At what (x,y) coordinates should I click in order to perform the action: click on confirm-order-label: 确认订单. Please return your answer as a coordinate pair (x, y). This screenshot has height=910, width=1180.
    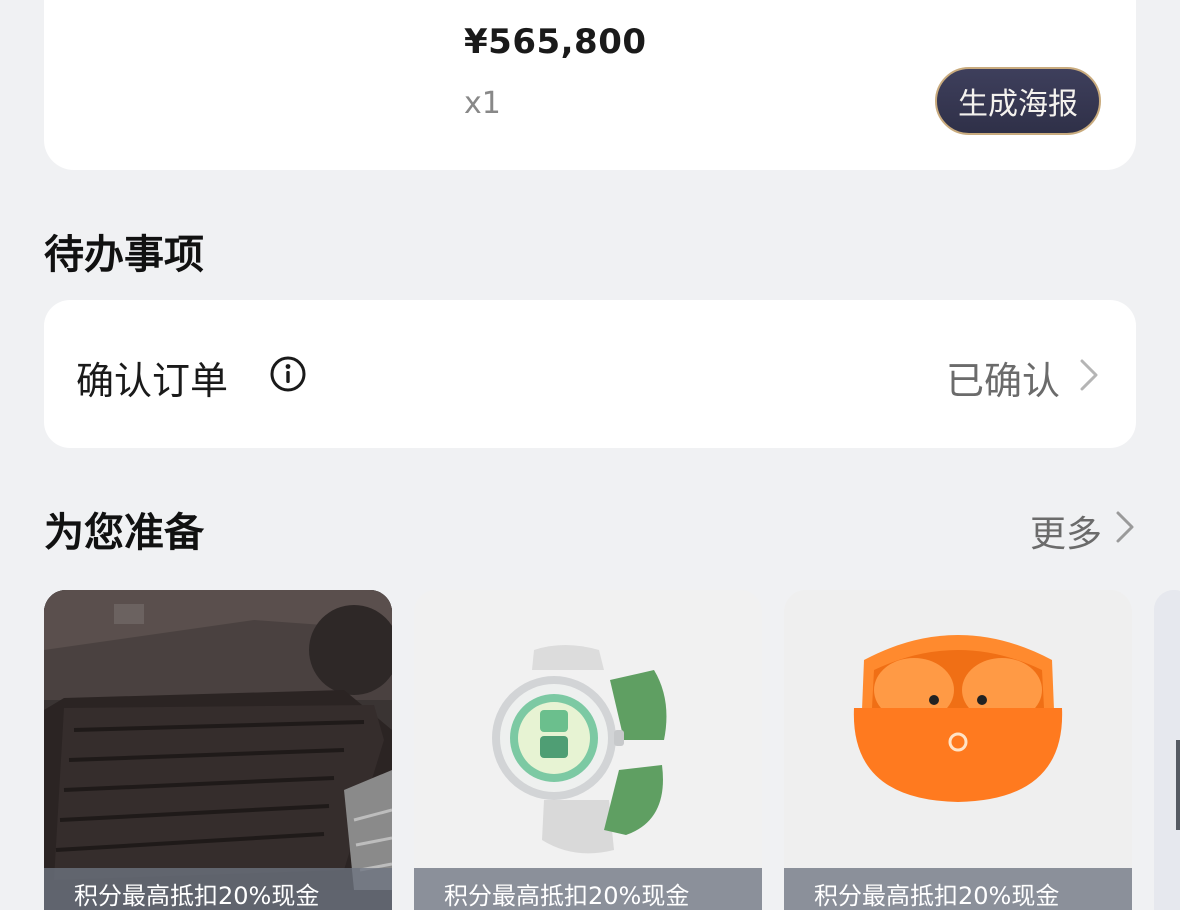
    Looking at the image, I should click on (152, 381).